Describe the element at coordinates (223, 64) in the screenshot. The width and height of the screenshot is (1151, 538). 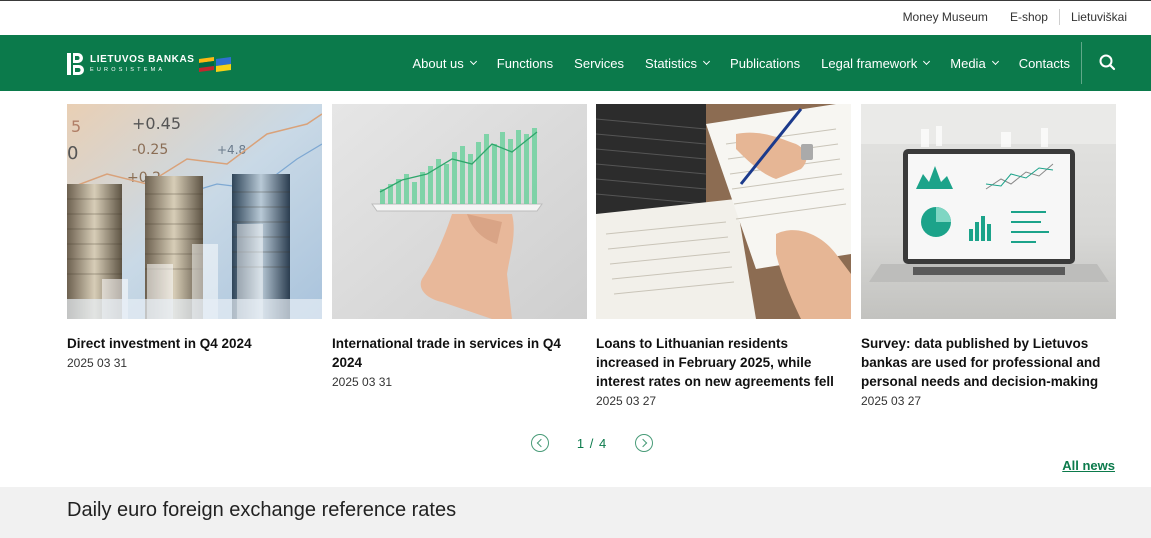
I see `ukraine-flag-icon` at that location.